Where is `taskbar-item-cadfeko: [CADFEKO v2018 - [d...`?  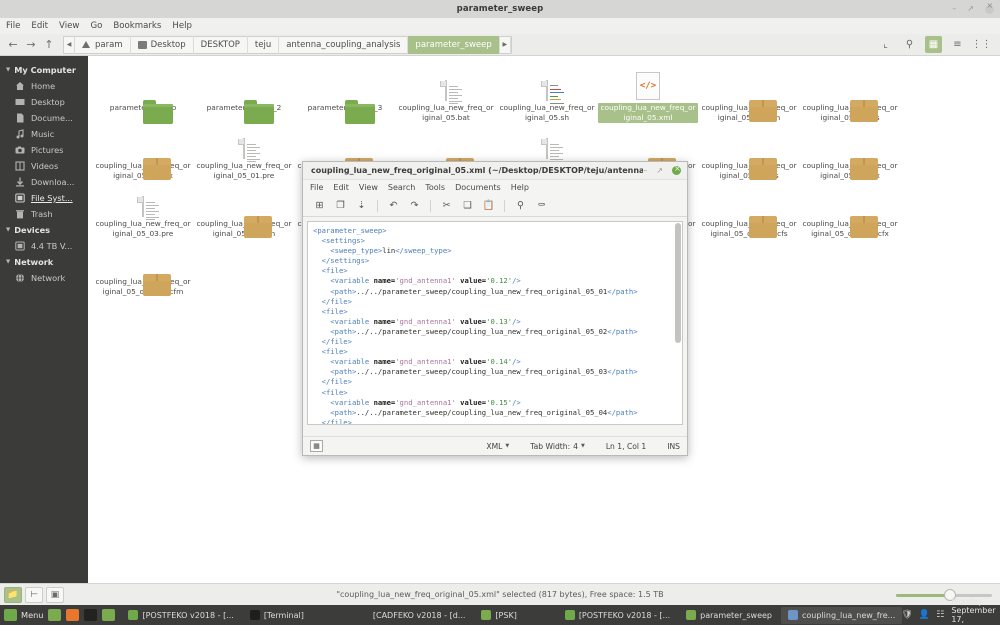 taskbar-item-cadfeko: [CADFEKO v2018 - [d... is located at coordinates (393, 615).